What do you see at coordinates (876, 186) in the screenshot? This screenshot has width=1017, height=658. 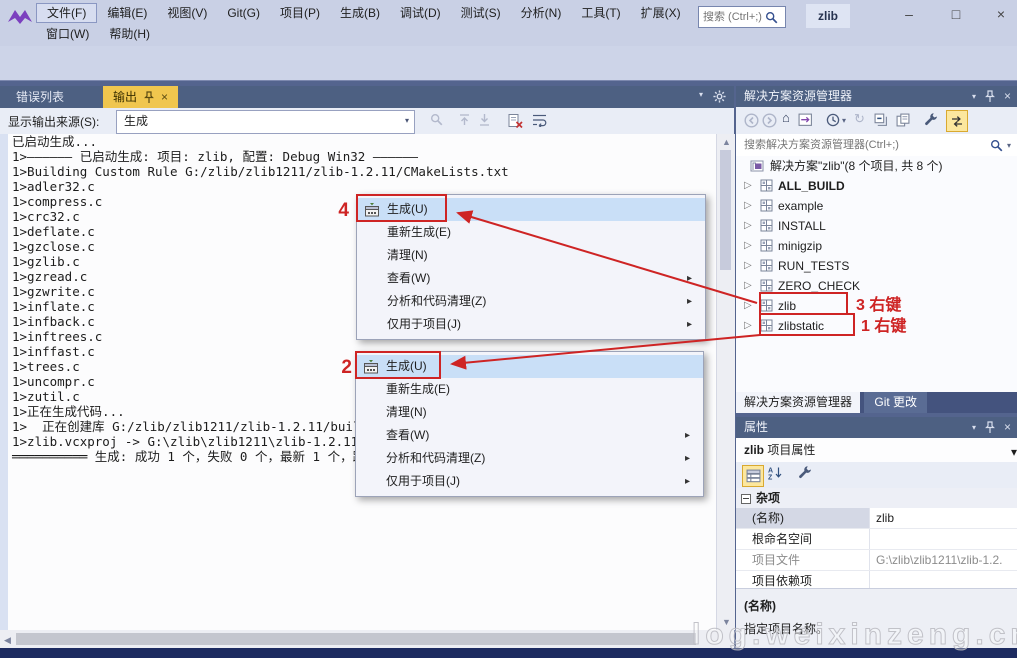 I see `tree-row-all_build: ▷ ALL_BUILD` at bounding box center [876, 186].